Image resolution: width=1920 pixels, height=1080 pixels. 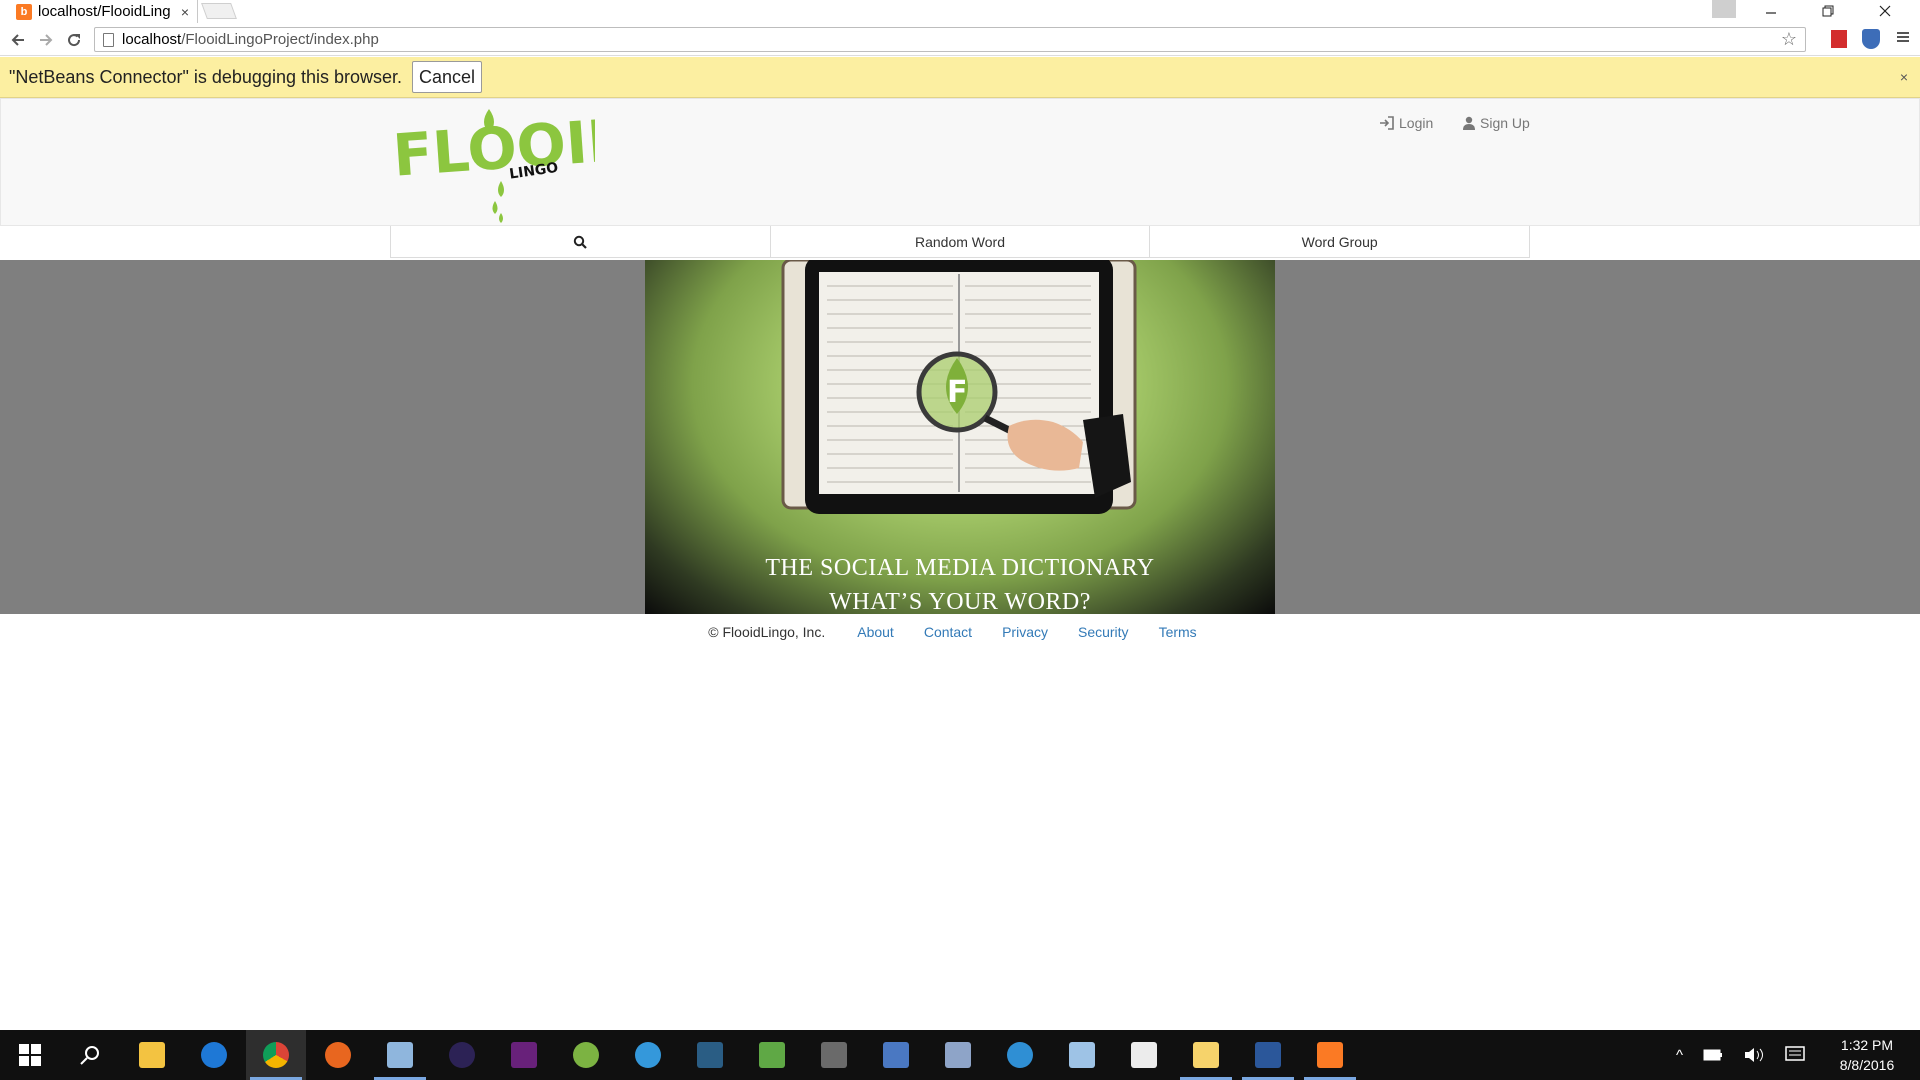 I want to click on taskbar-file-explorer, so click(x=152, y=1055).